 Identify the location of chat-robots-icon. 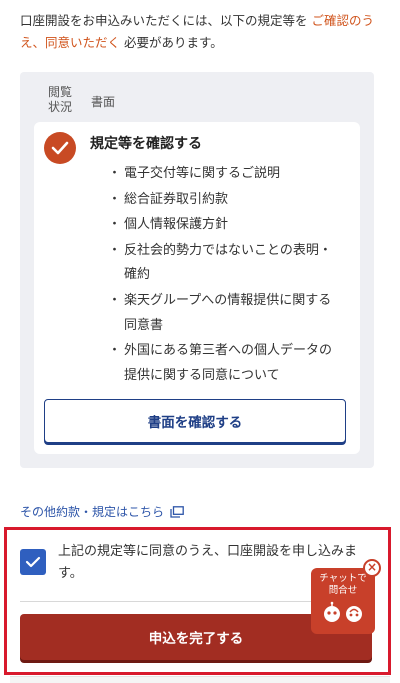
(343, 611).